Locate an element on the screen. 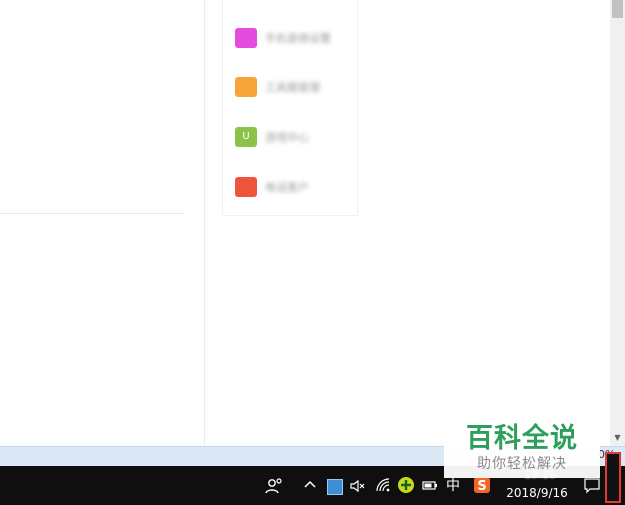 This screenshot has height=505, width=625. menu-item-4: 电话客户 is located at coordinates (293, 187).